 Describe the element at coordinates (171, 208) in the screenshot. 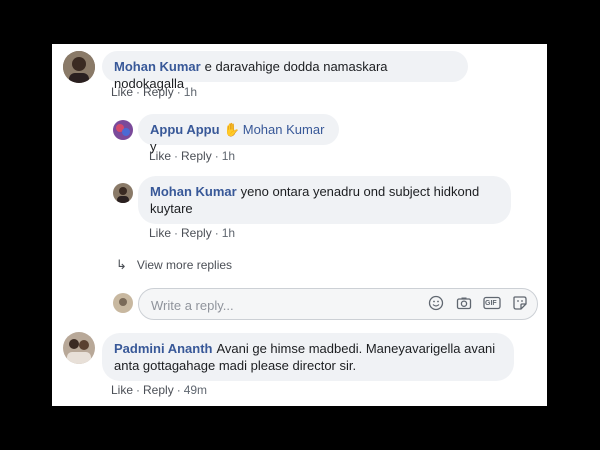

I see `comment-text-line2: kuytare` at that location.